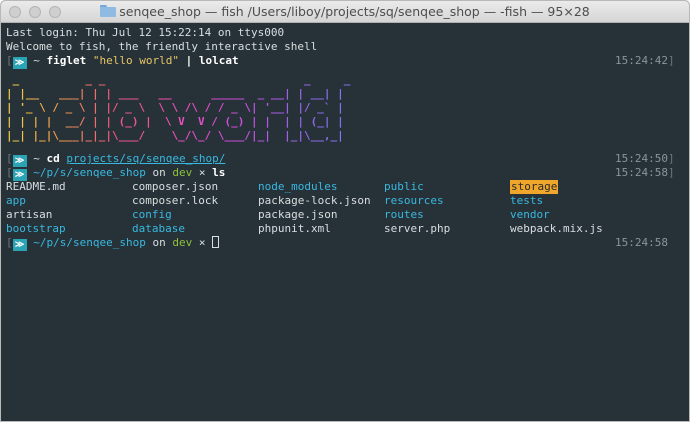 The image size is (690, 422). Describe the element at coordinates (527, 200) in the screenshot. I see `ls-entry: tests` at that location.